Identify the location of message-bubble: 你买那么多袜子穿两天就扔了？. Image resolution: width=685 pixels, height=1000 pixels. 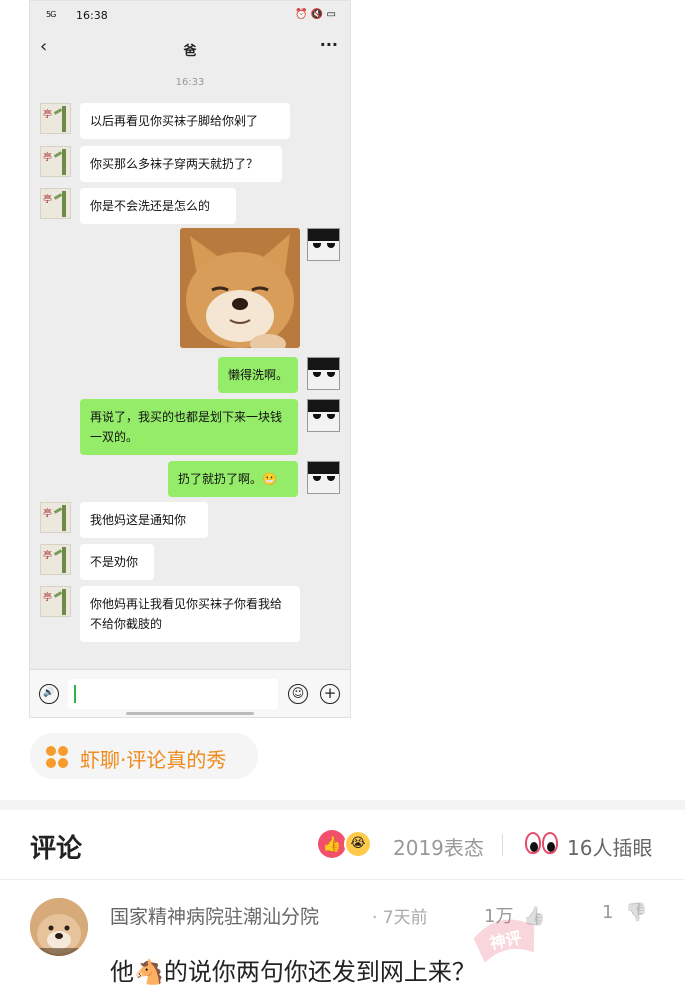
(181, 164).